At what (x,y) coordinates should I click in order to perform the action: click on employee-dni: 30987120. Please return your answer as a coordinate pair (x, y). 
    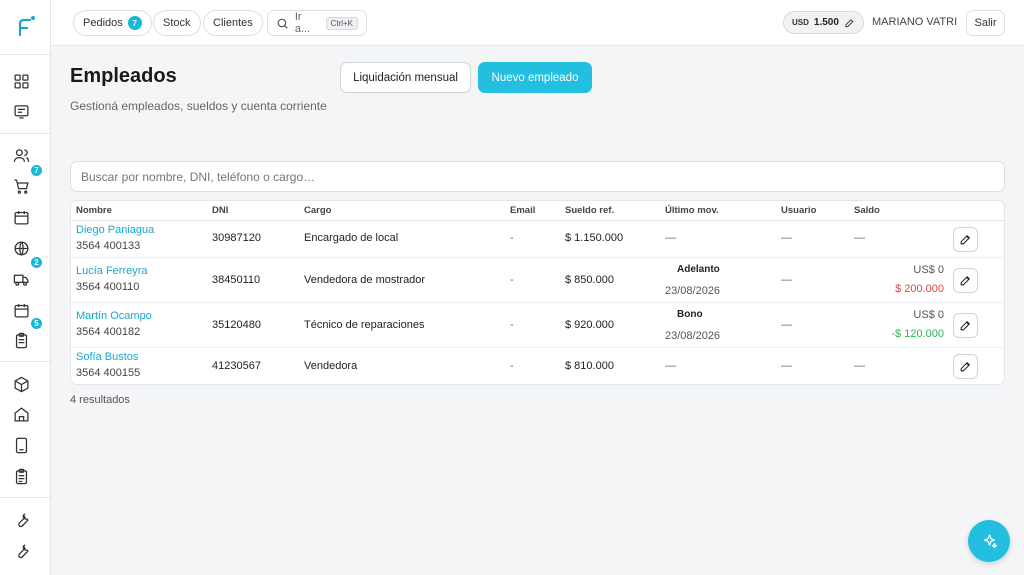
    Looking at the image, I should click on (236, 238).